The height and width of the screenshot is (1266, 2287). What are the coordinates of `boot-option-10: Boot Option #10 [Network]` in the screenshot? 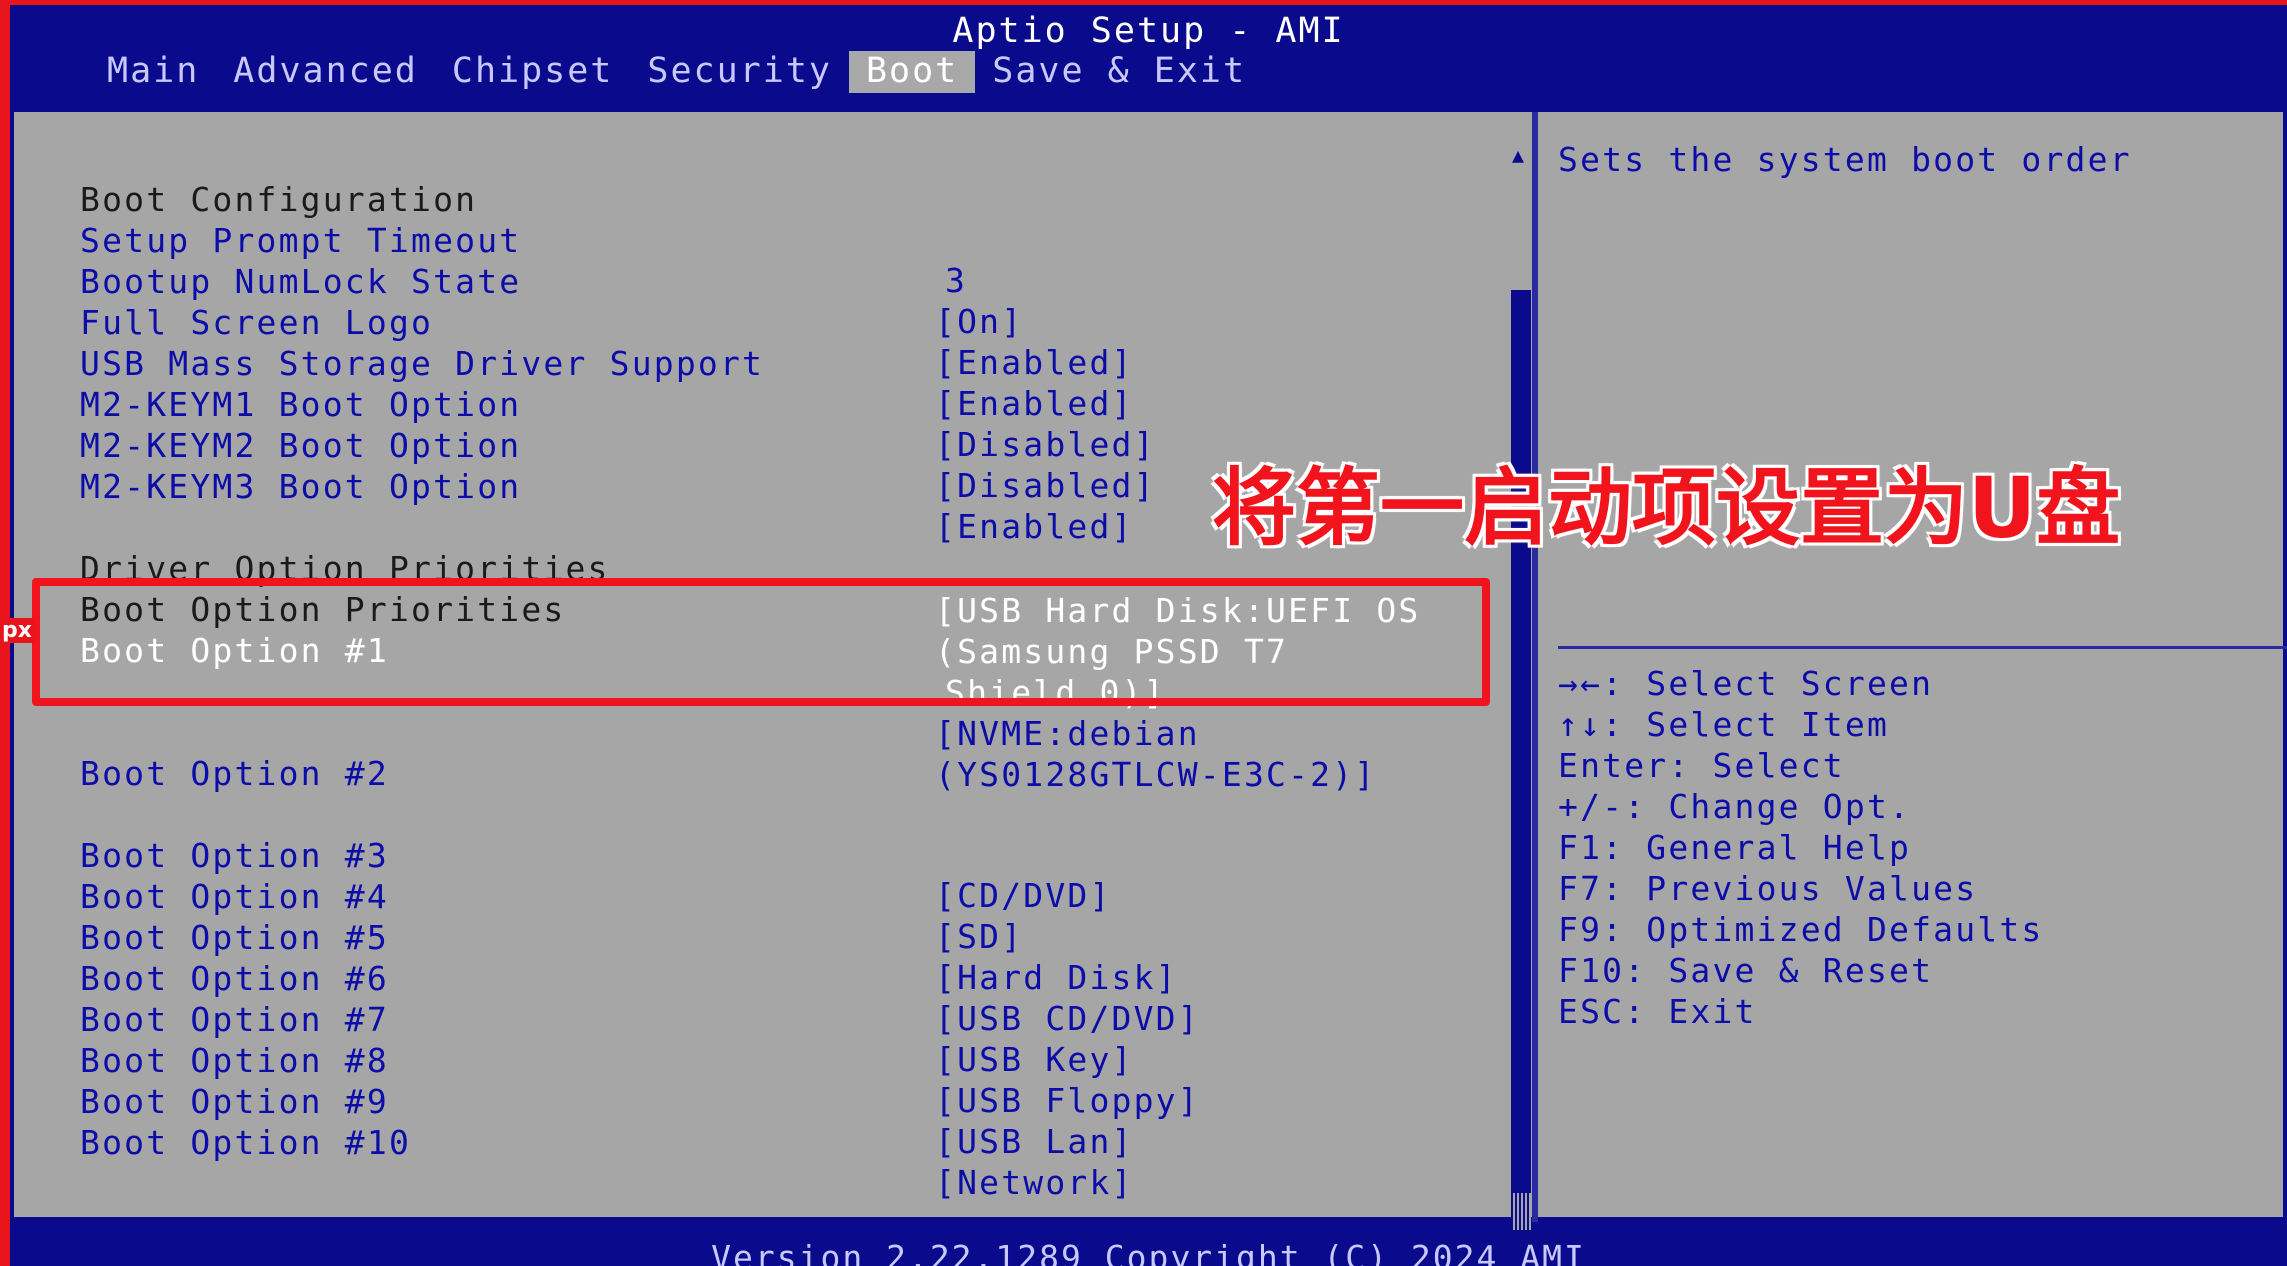 It's located at (605, 1142).